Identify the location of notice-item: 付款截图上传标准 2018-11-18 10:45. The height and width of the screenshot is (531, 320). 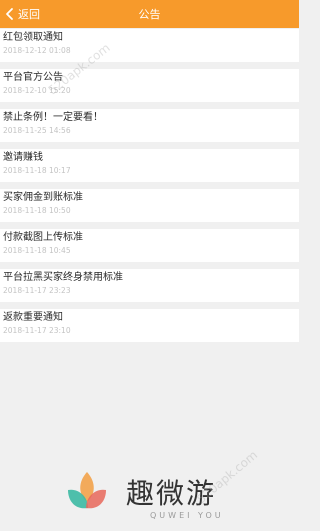
(149, 245).